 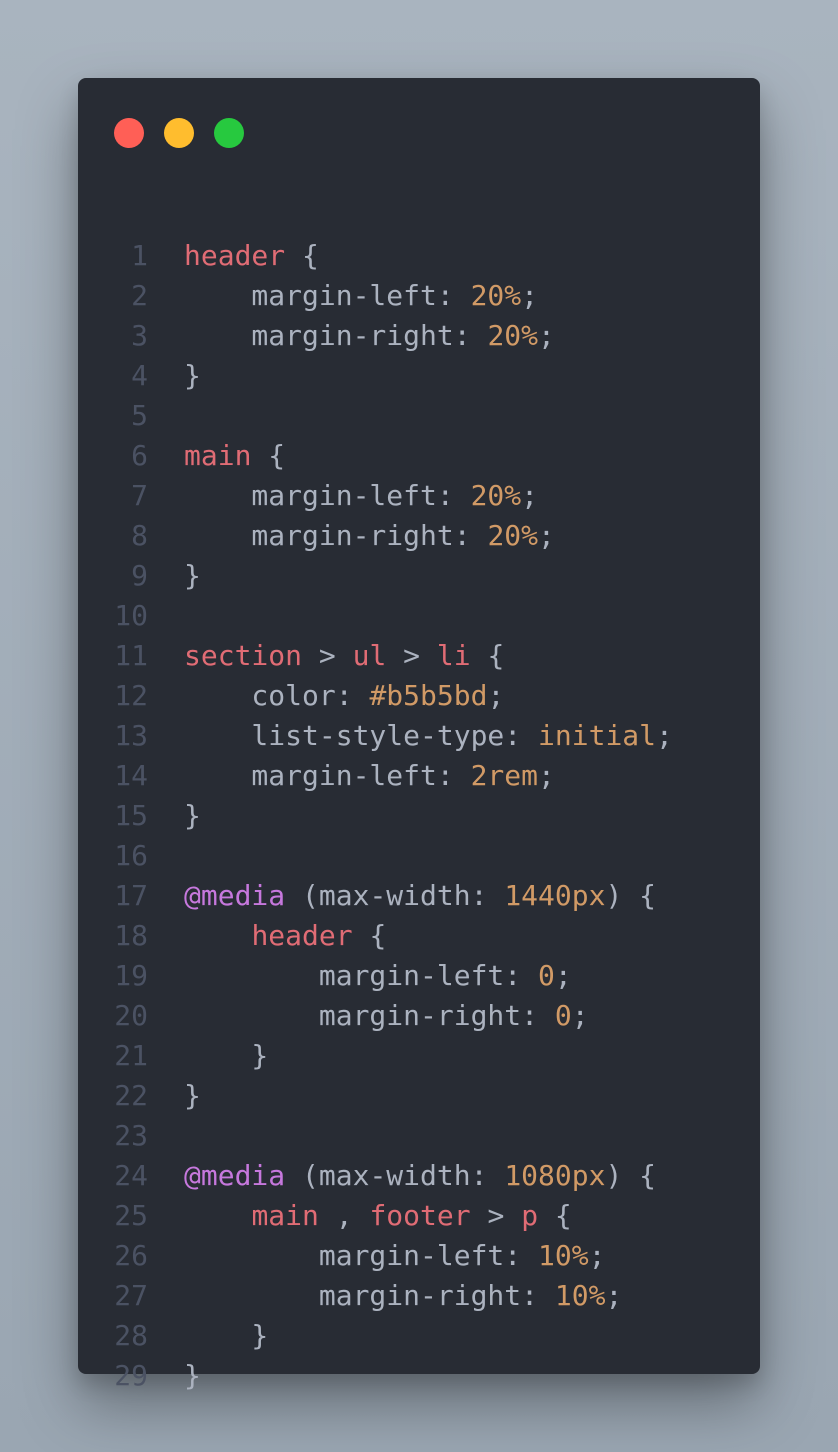 I want to click on code-token: color:, so click(x=277, y=695).